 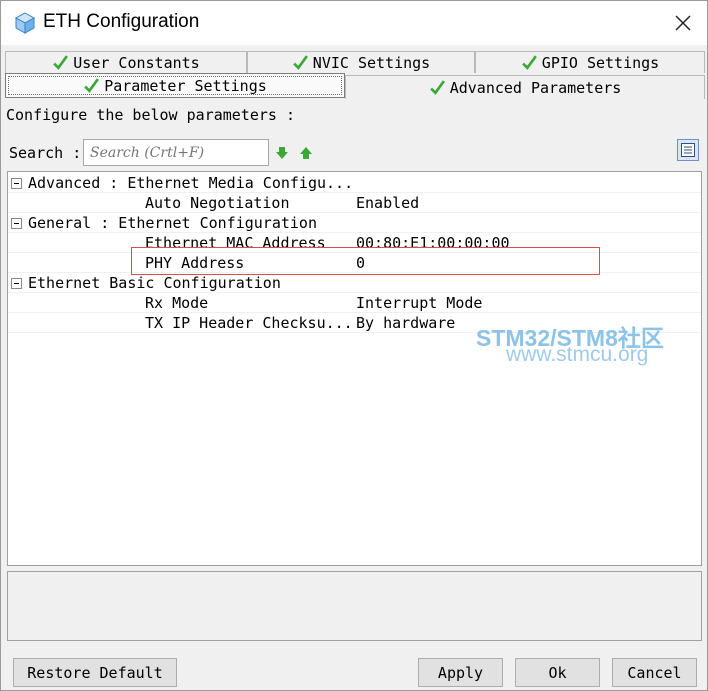 I want to click on close-button, so click(x=683, y=23).